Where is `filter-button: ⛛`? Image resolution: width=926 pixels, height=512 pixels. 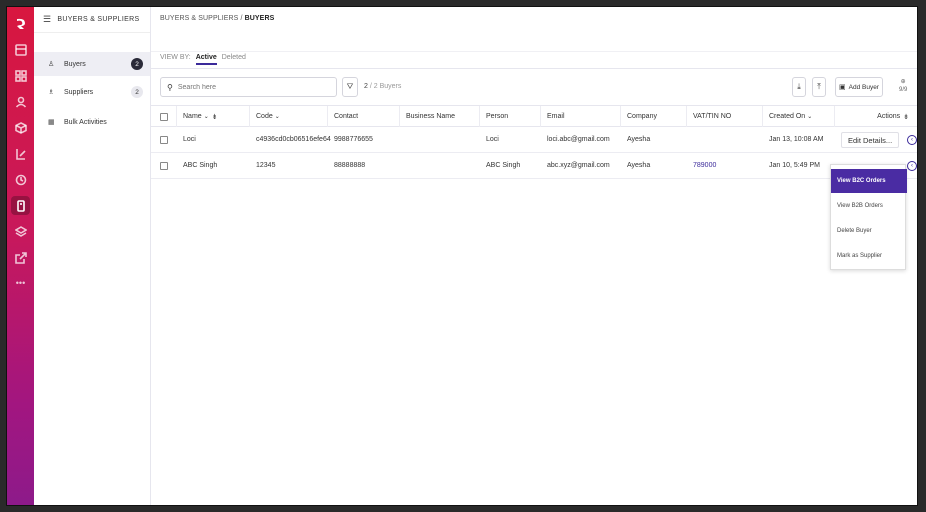
filter-button: ⛛ is located at coordinates (350, 87).